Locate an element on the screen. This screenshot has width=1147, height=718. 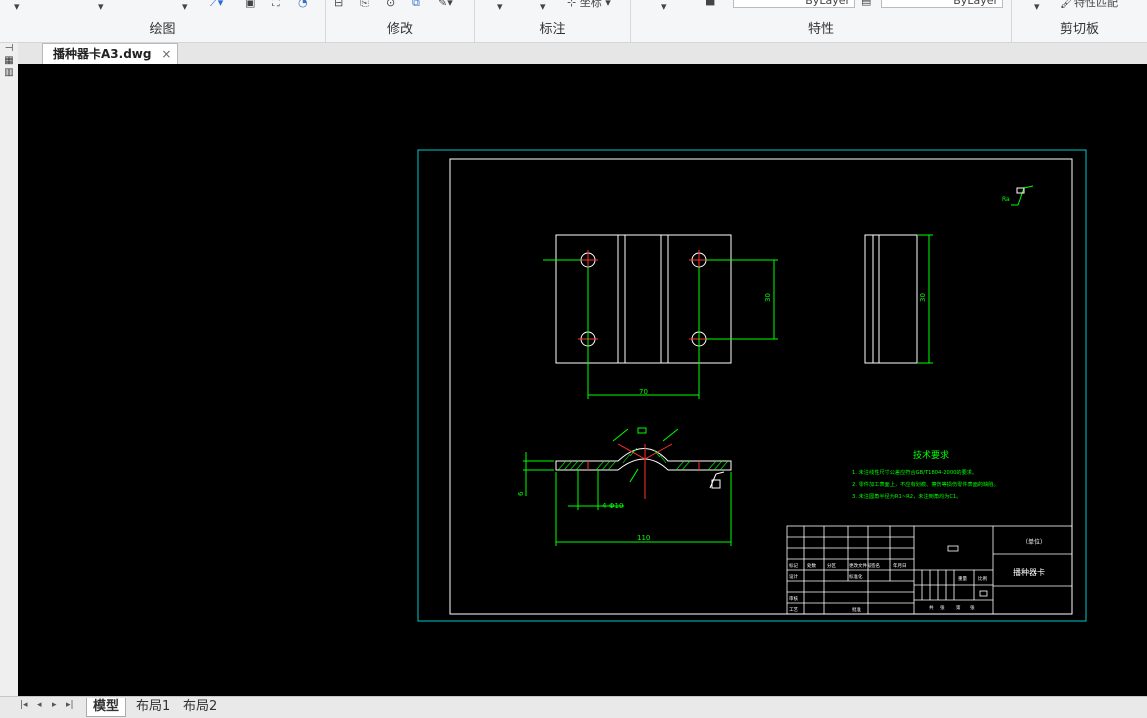
lineweight-icon: ▤ is located at coordinates (866, 3).